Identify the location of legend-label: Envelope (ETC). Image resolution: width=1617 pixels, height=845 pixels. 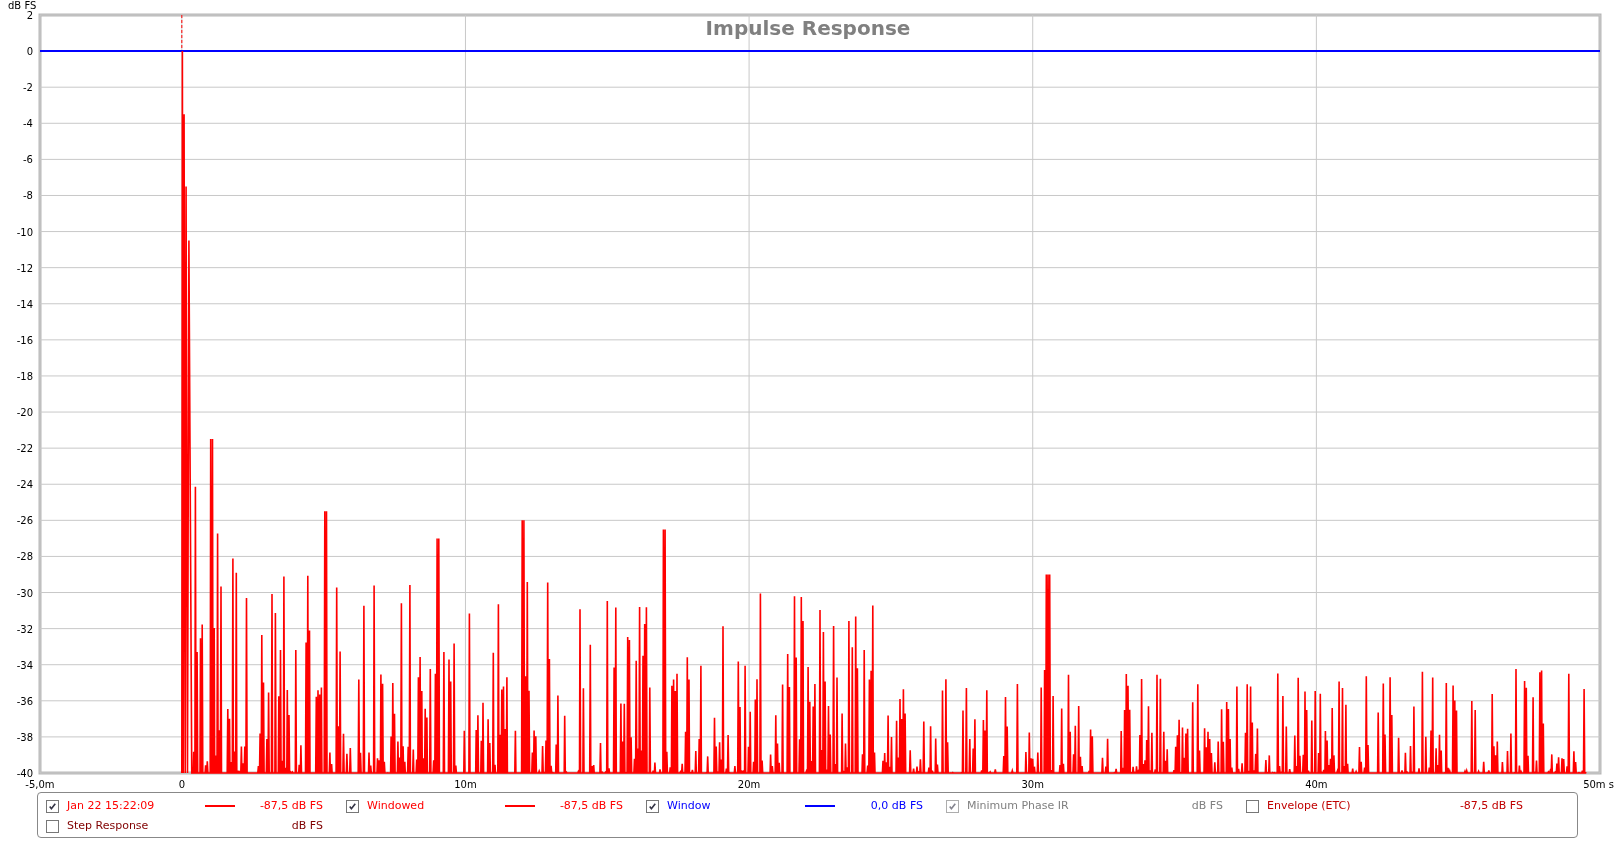
(1309, 805).